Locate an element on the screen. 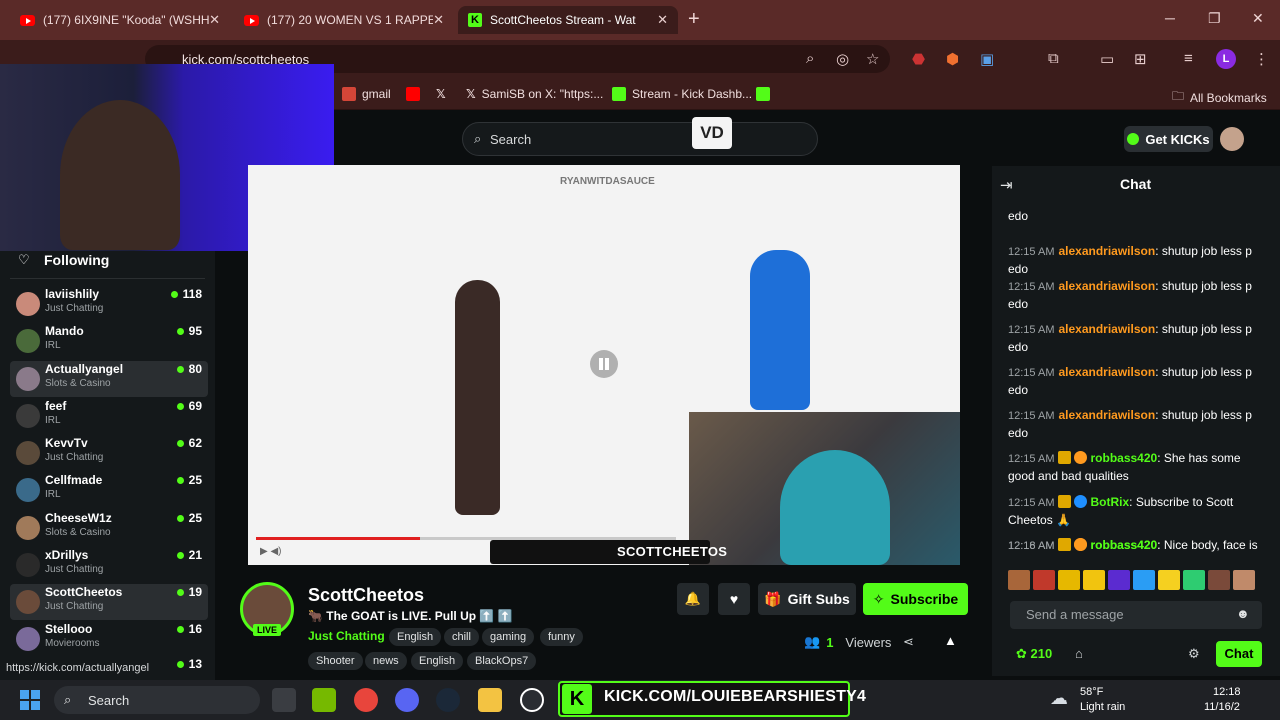 The height and width of the screenshot is (720, 1280). extension-icon: ▣ is located at coordinates (987, 59).